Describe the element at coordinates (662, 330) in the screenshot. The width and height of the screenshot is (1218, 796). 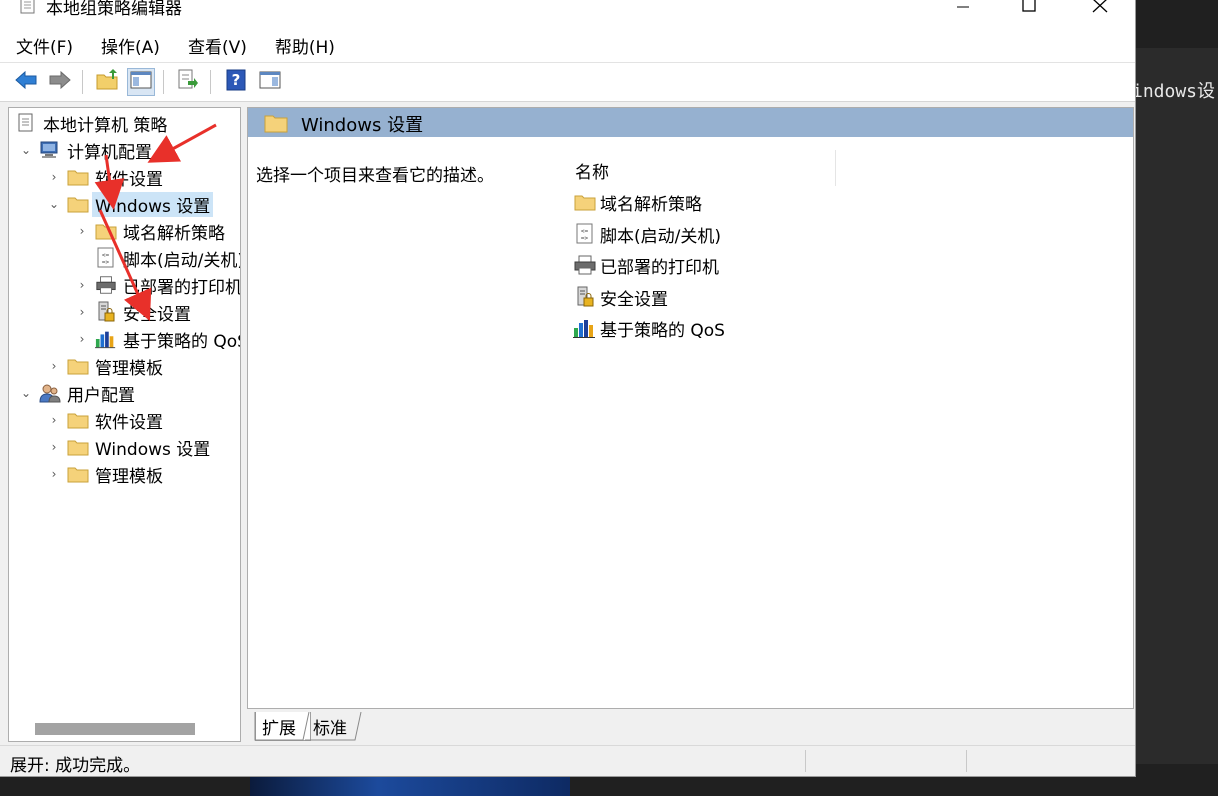
I see `list-item-label: 基于策略的 QoS` at that location.